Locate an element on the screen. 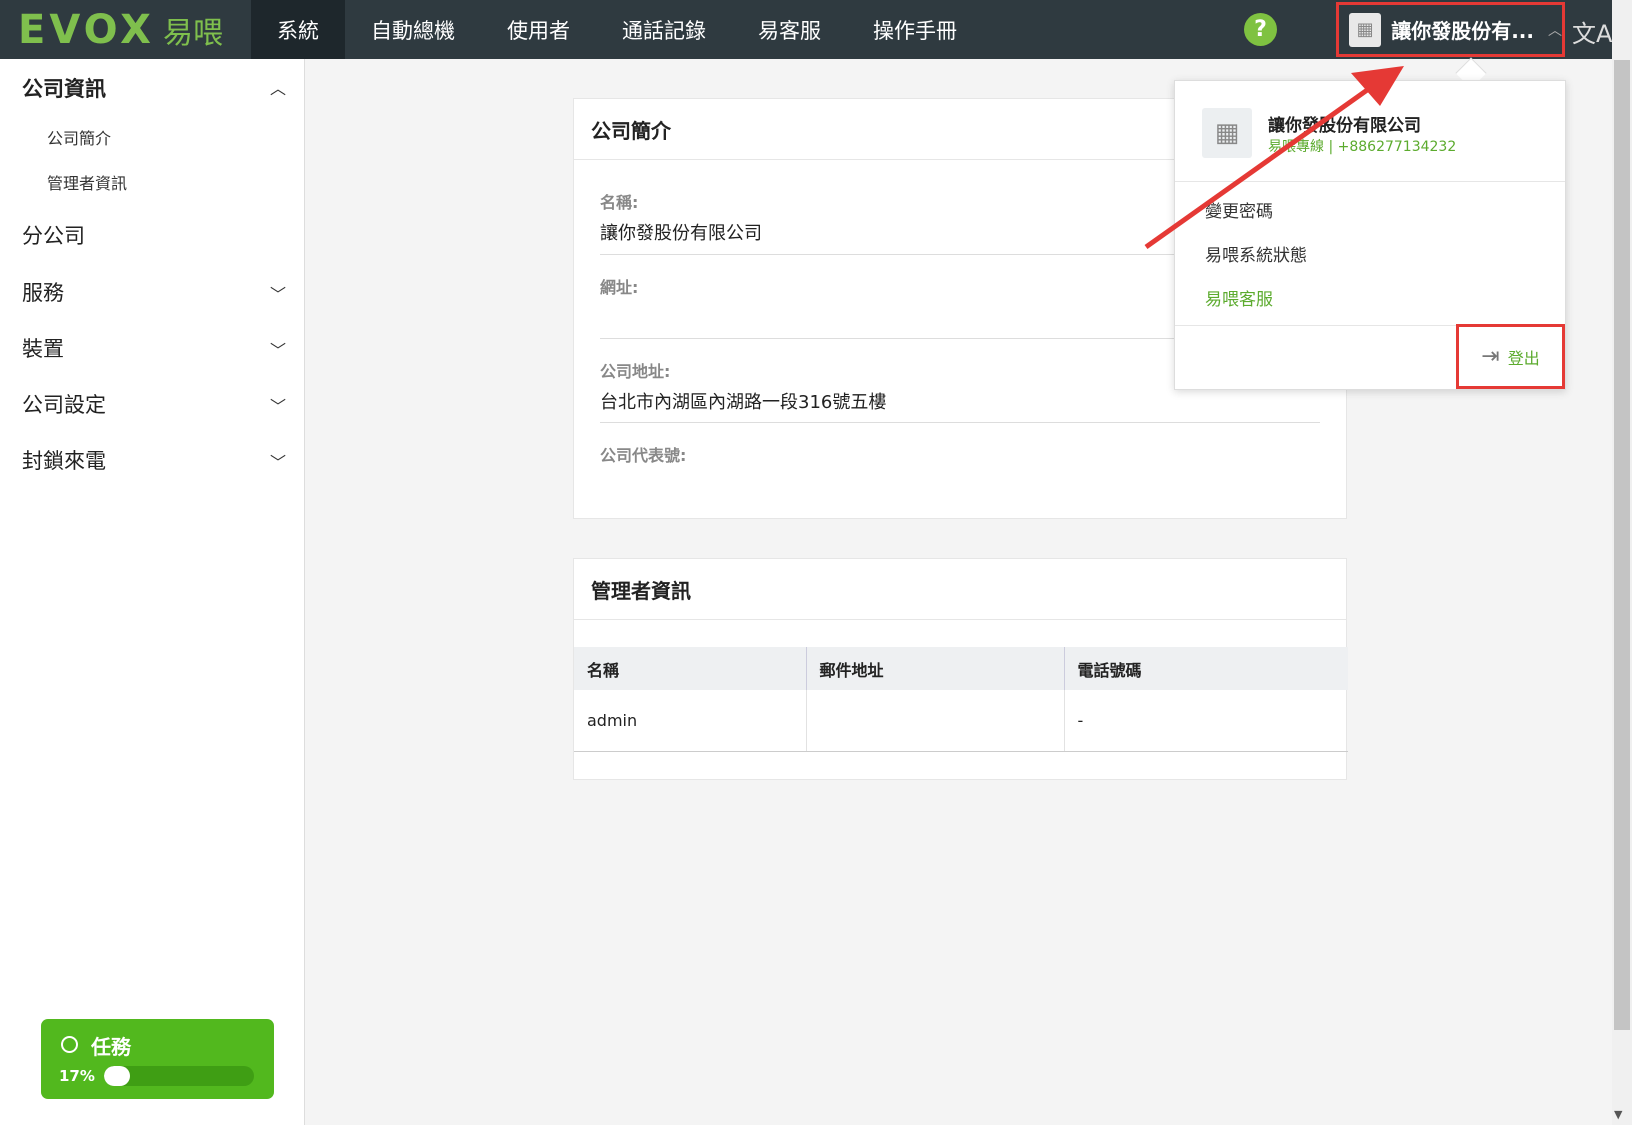 Image resolution: width=1632 pixels, height=1125 pixels. task-label: 任務 is located at coordinates (111, 1047).